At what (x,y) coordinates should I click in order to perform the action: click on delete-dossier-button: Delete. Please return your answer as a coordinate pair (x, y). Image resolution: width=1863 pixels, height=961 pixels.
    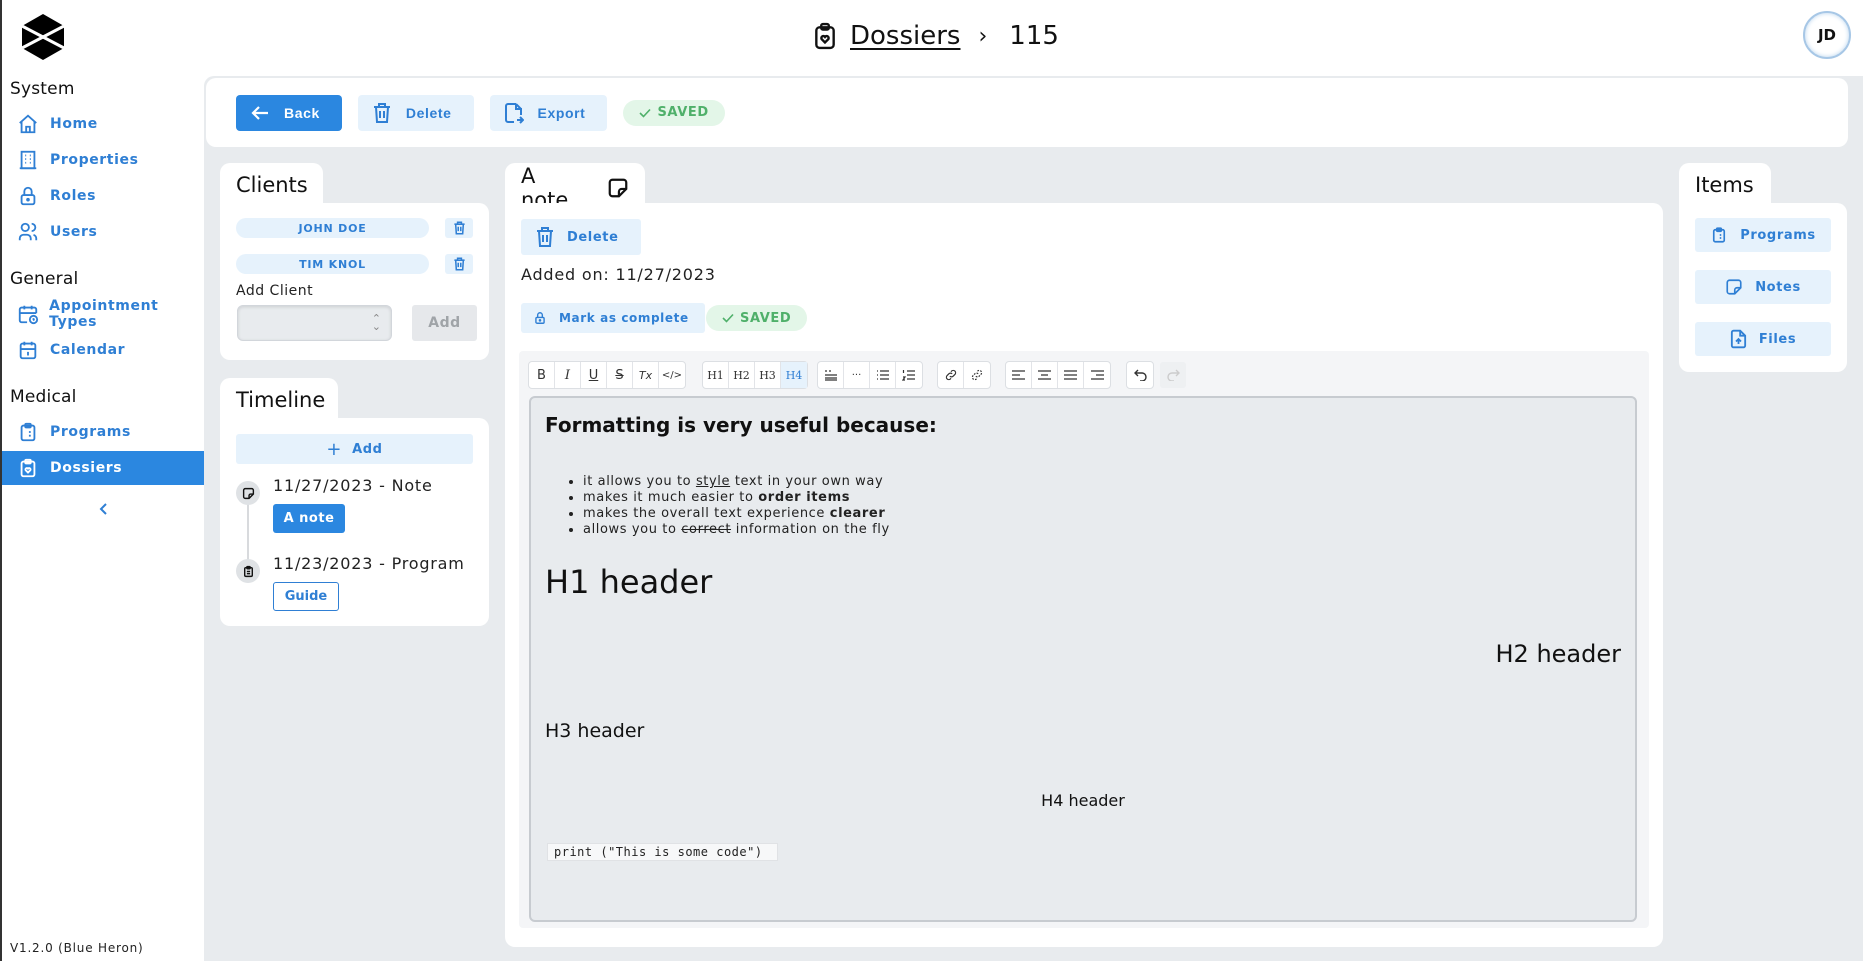
    Looking at the image, I should click on (415, 112).